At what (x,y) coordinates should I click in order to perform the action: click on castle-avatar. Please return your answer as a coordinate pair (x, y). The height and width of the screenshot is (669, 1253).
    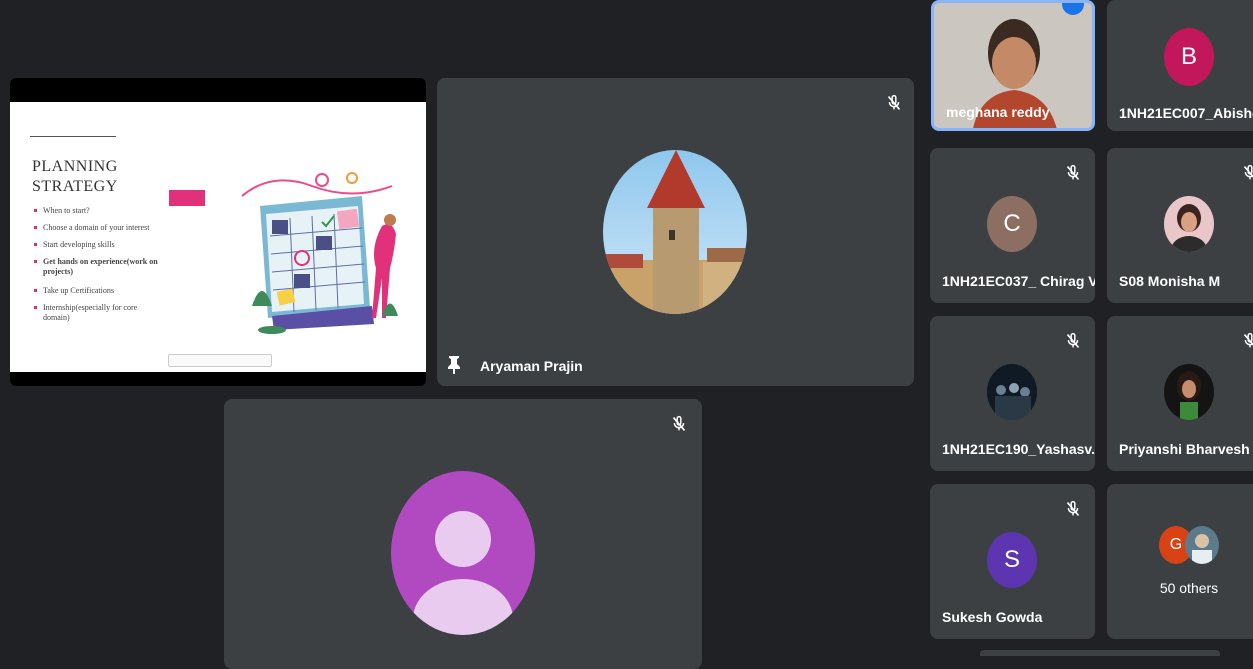
    Looking at the image, I should click on (675, 232).